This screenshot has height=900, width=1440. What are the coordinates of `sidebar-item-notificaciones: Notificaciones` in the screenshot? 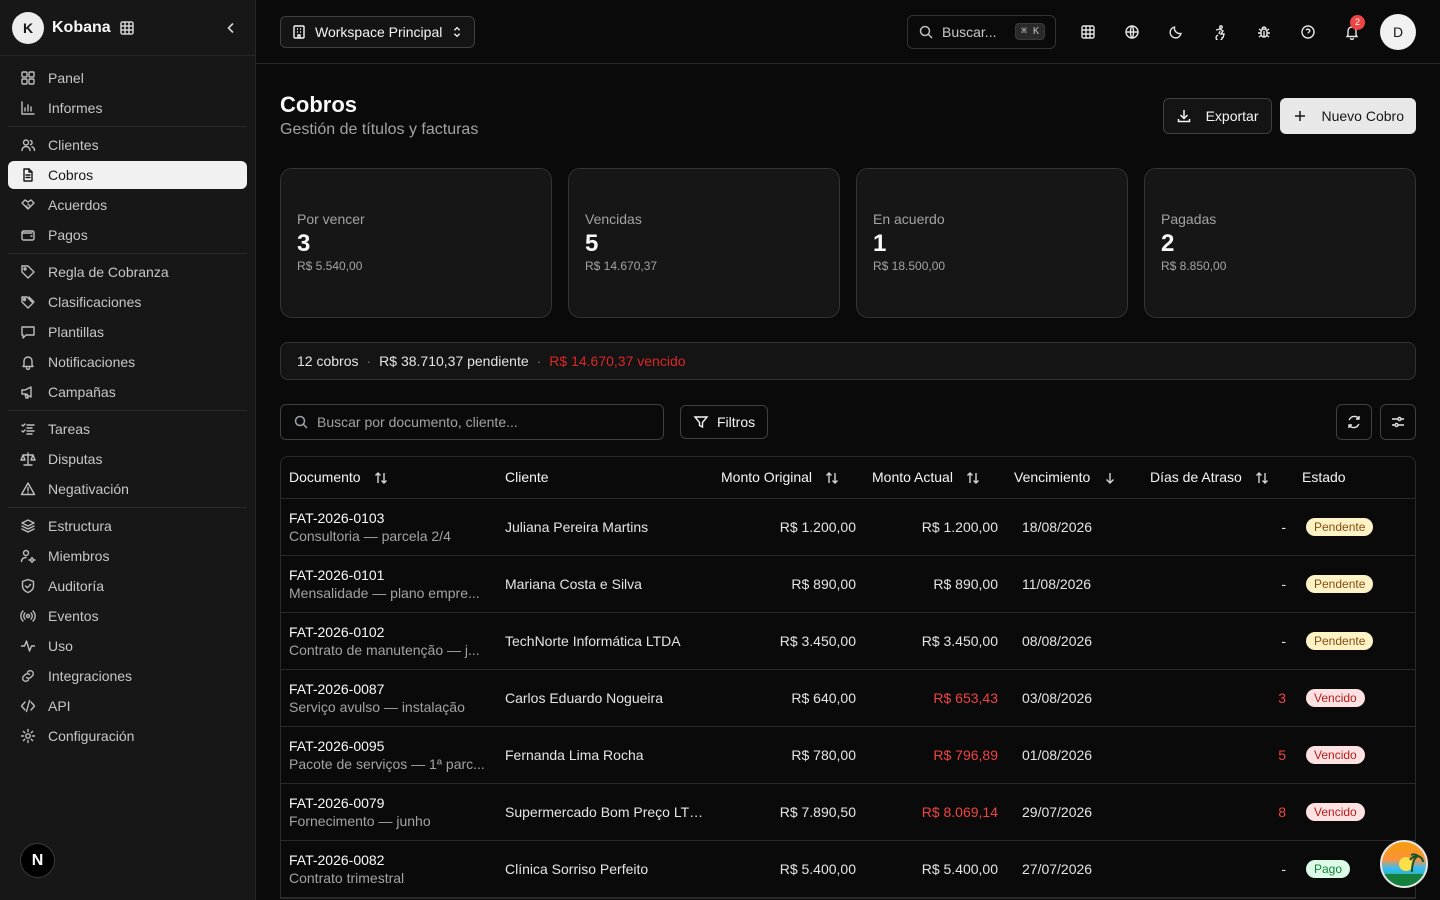 It's located at (127, 362).